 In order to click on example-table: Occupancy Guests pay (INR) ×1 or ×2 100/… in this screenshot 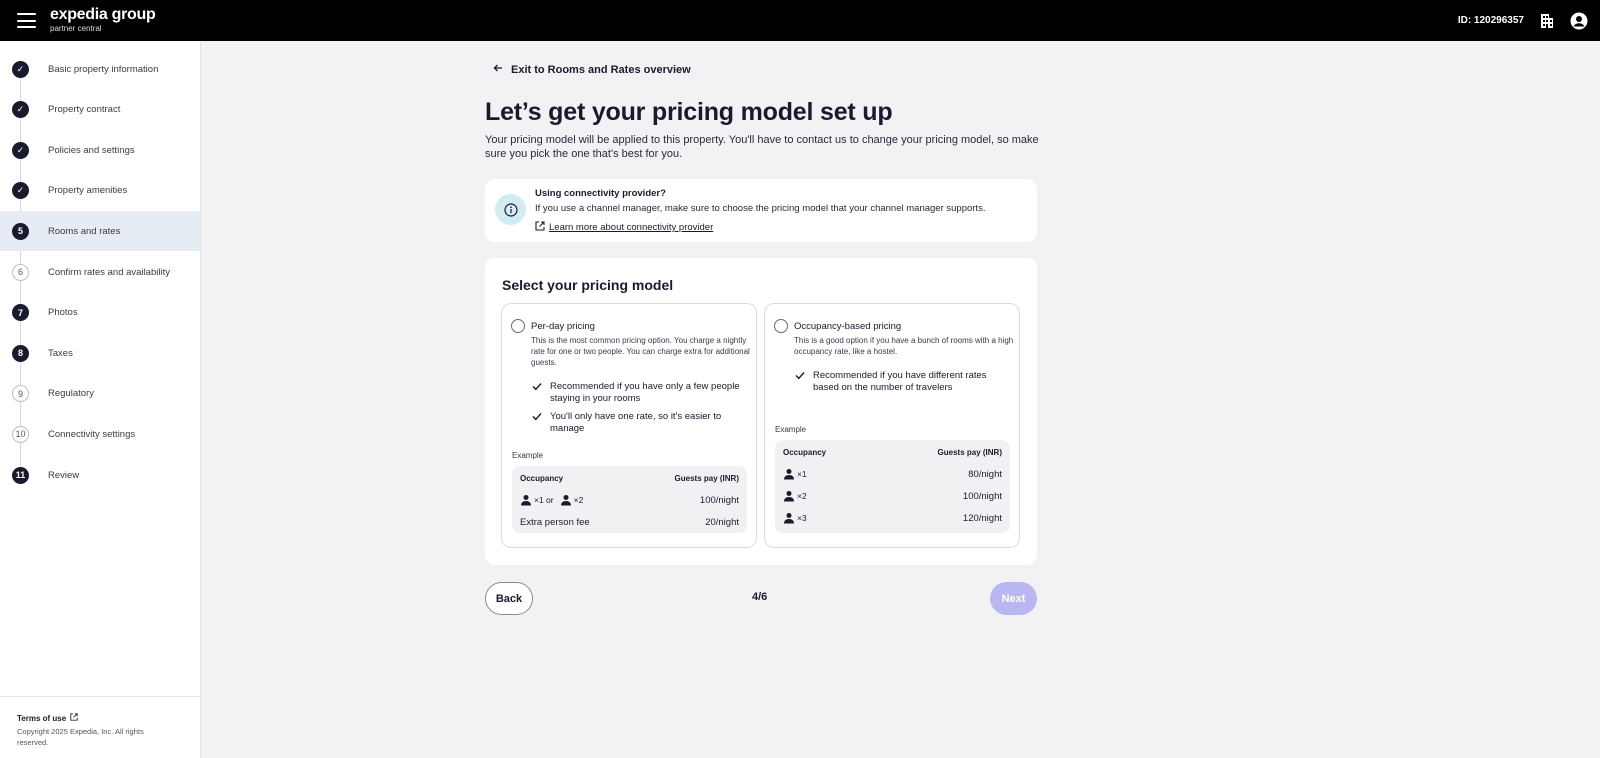, I will do `click(629, 499)`.